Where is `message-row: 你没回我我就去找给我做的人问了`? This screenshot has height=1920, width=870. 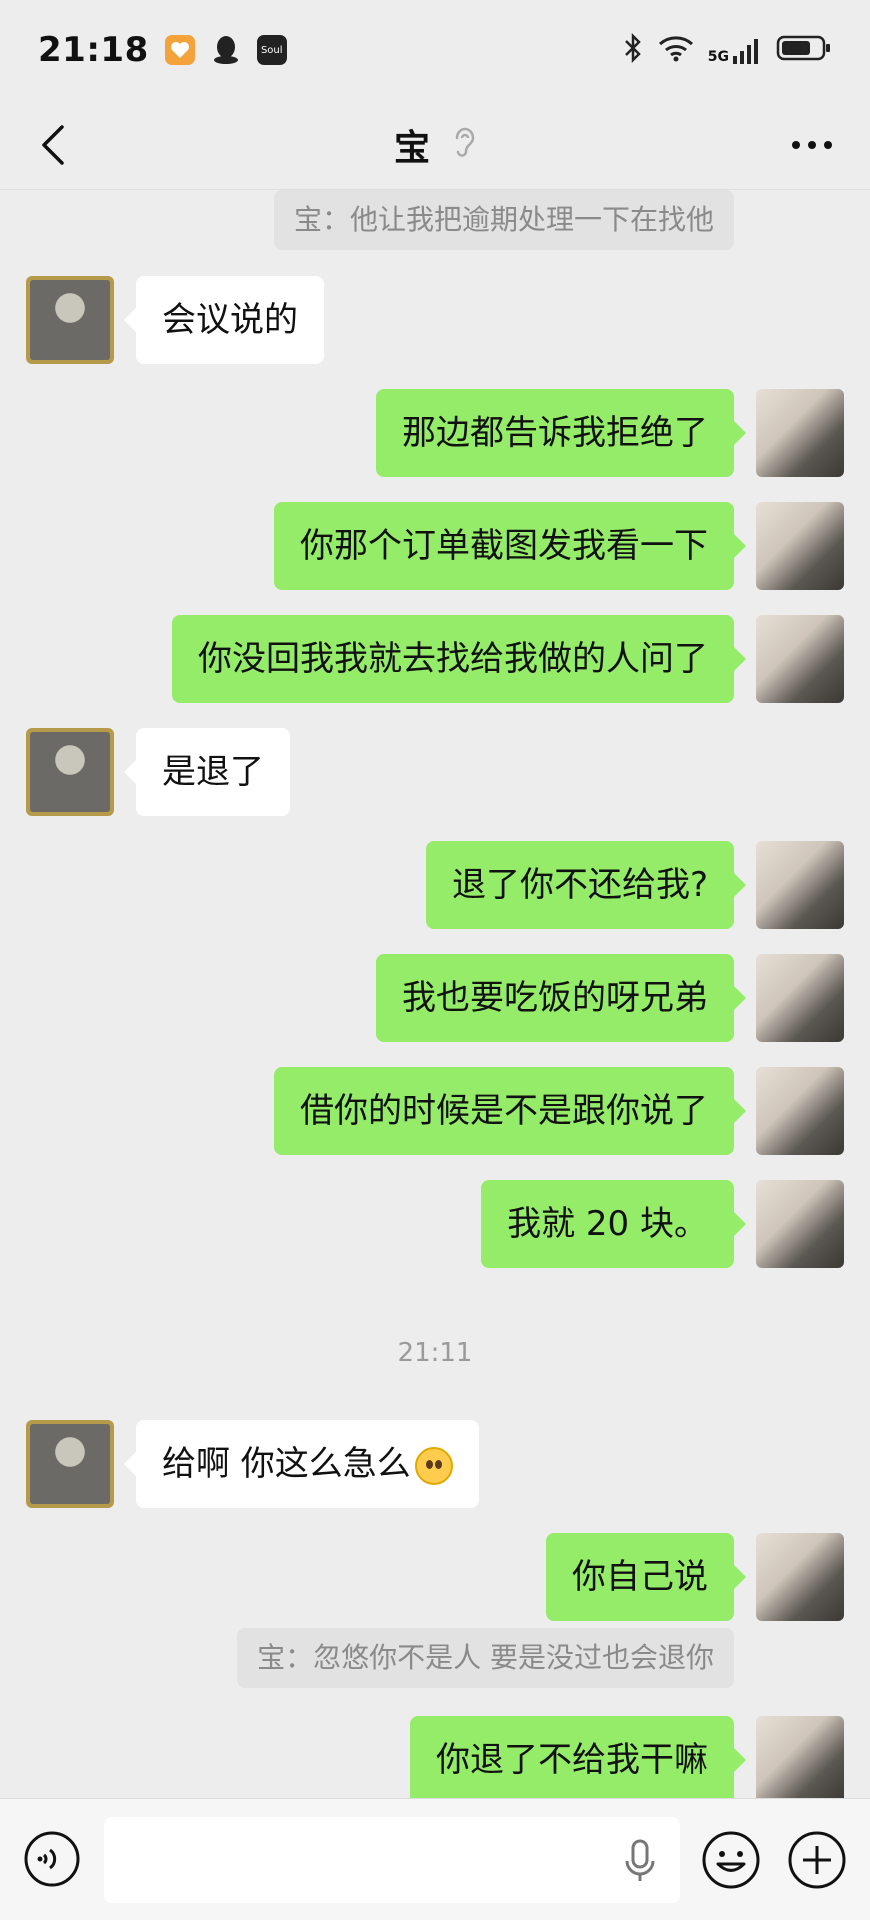 message-row: 你没回我我就去找给我做的人问了 is located at coordinates (435, 659).